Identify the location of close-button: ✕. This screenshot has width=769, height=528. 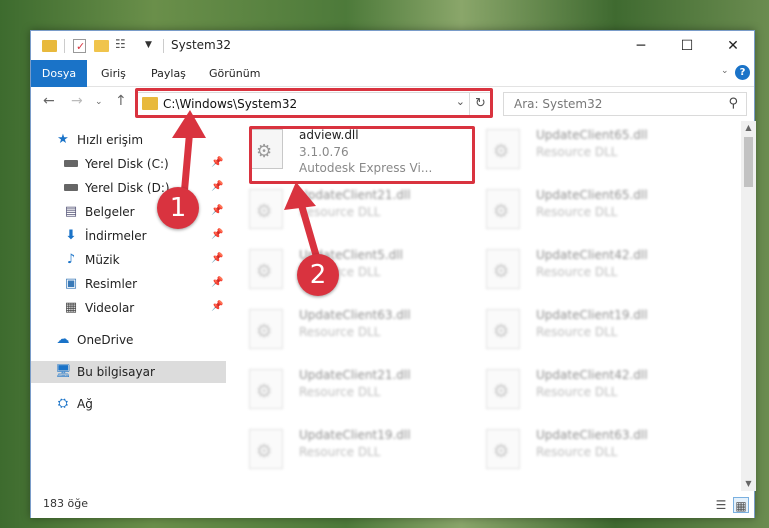
(733, 45).